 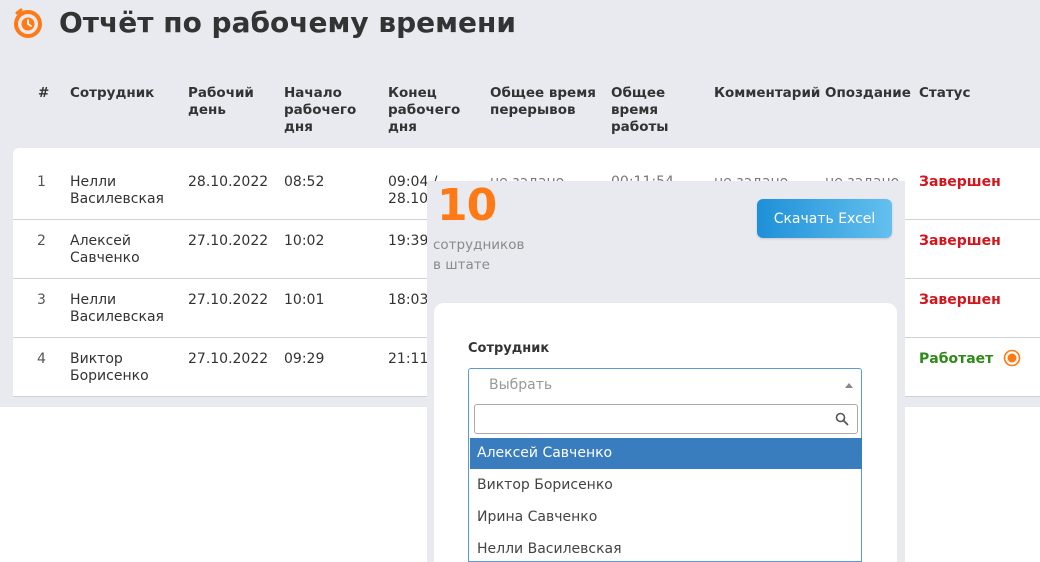 What do you see at coordinates (666, 517) in the screenshot?
I see `dropdown-option: Ирина Савченко` at bounding box center [666, 517].